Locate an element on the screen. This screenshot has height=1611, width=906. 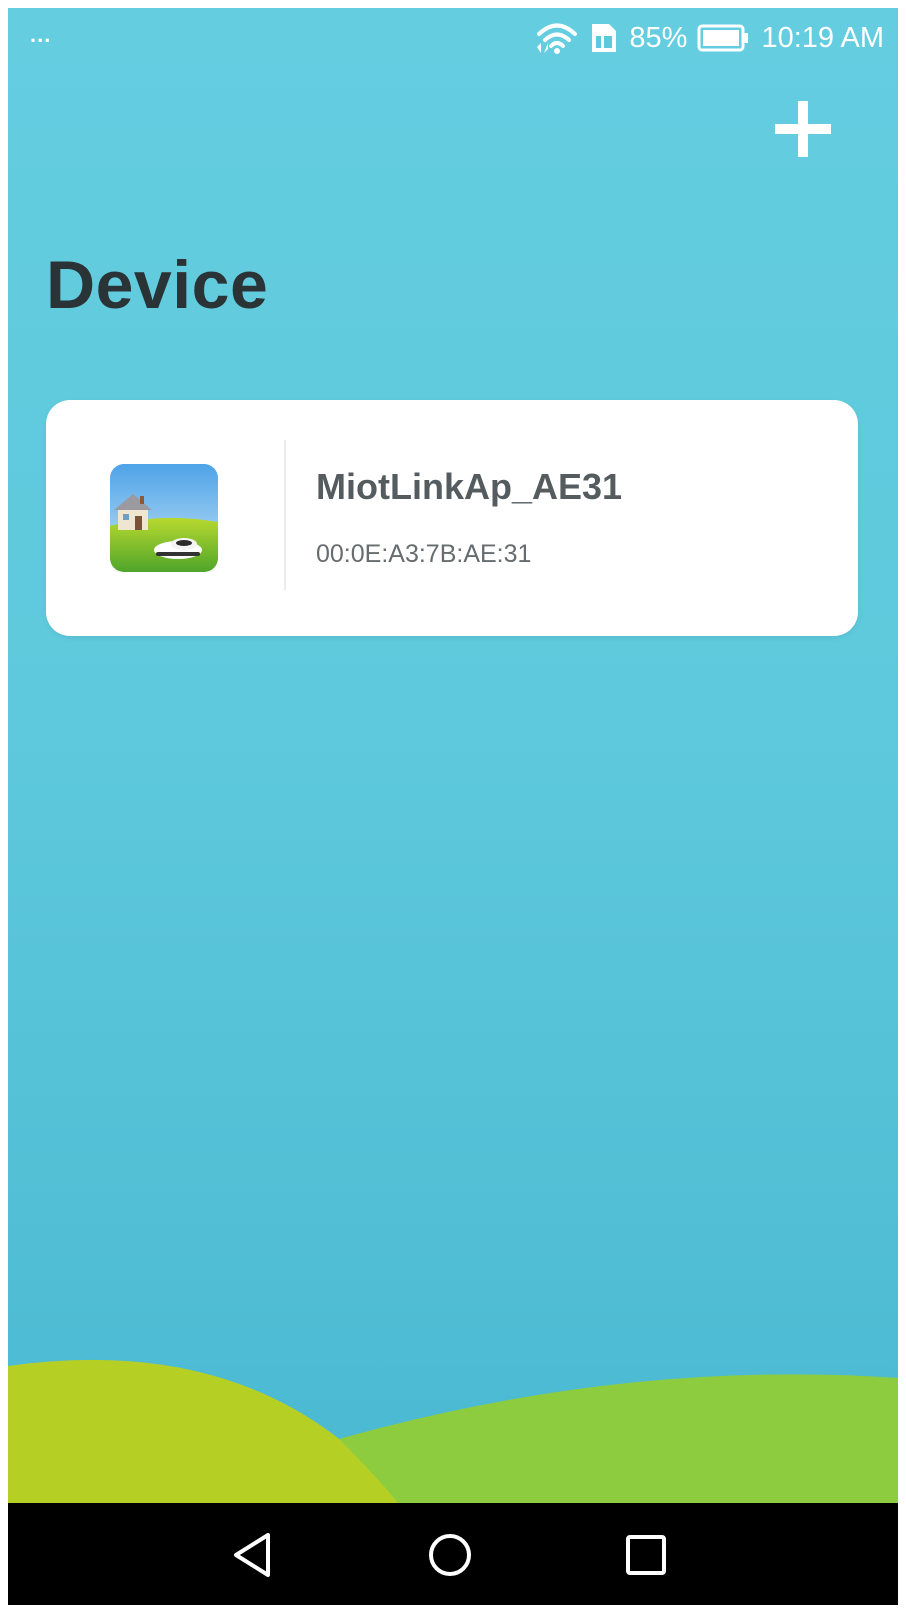
recents-icon is located at coordinates (646, 1557).